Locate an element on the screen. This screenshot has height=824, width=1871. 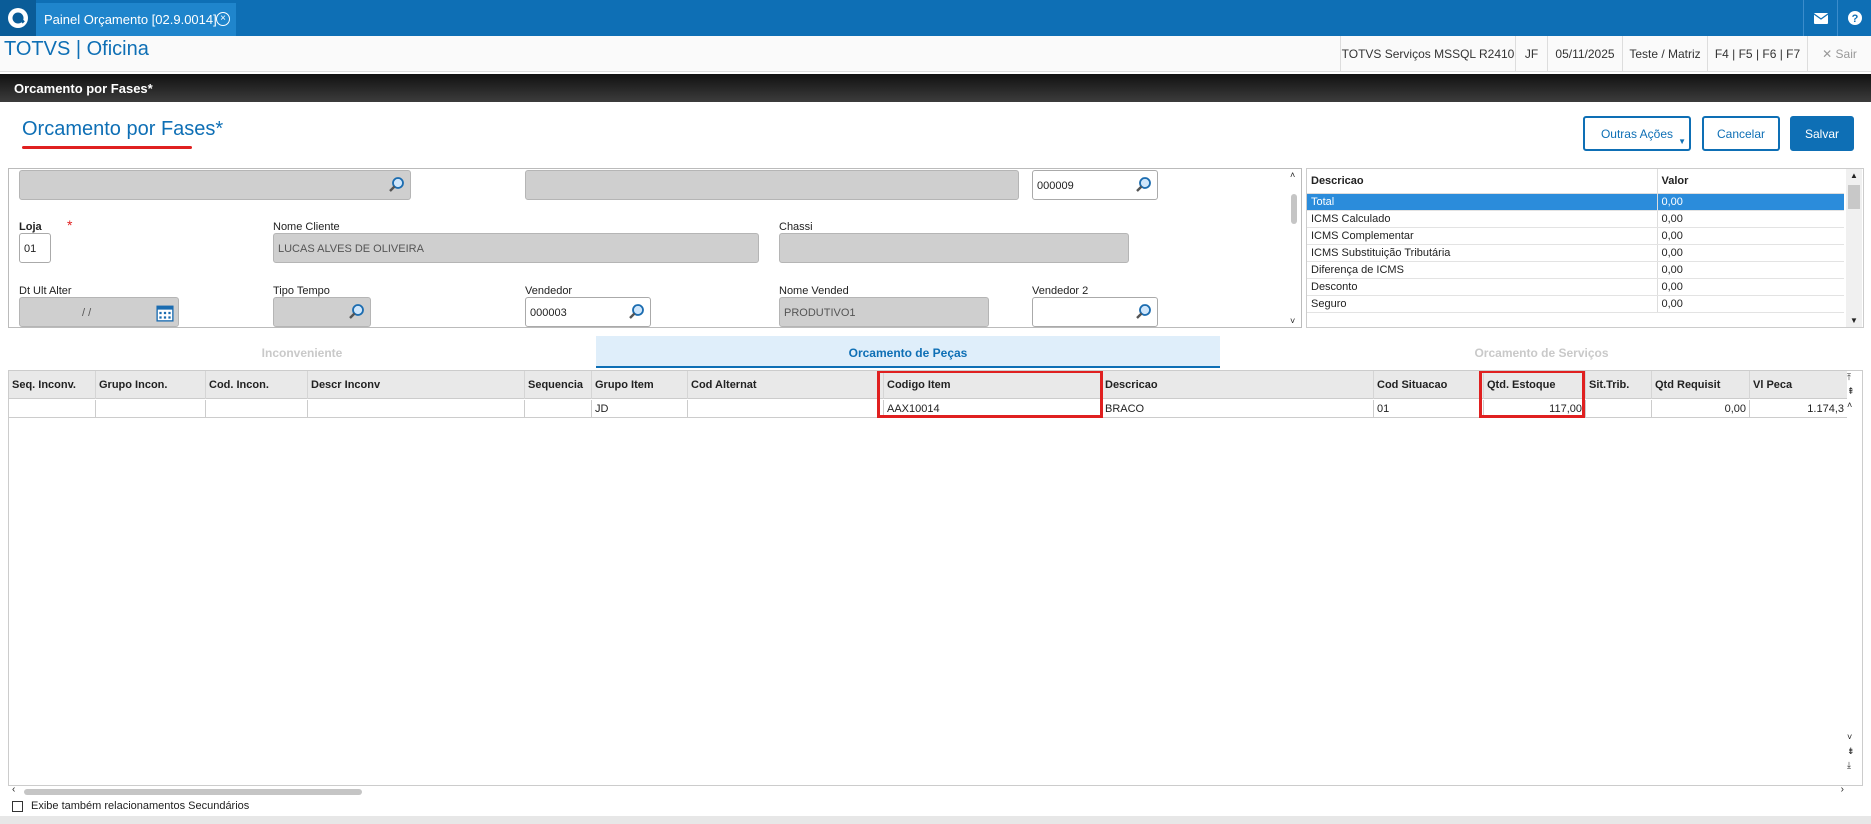
scroll-page-down-icon: ⇟ is located at coordinates (1851, 751).